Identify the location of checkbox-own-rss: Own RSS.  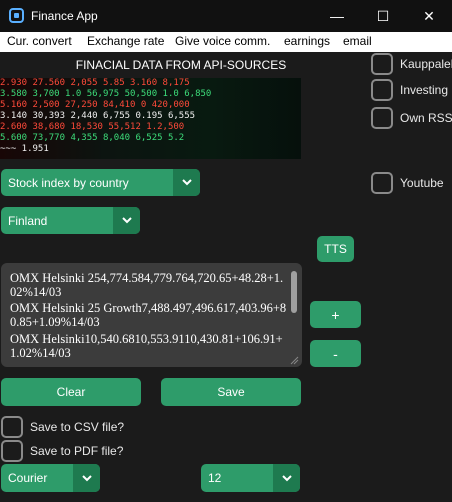
(411, 118).